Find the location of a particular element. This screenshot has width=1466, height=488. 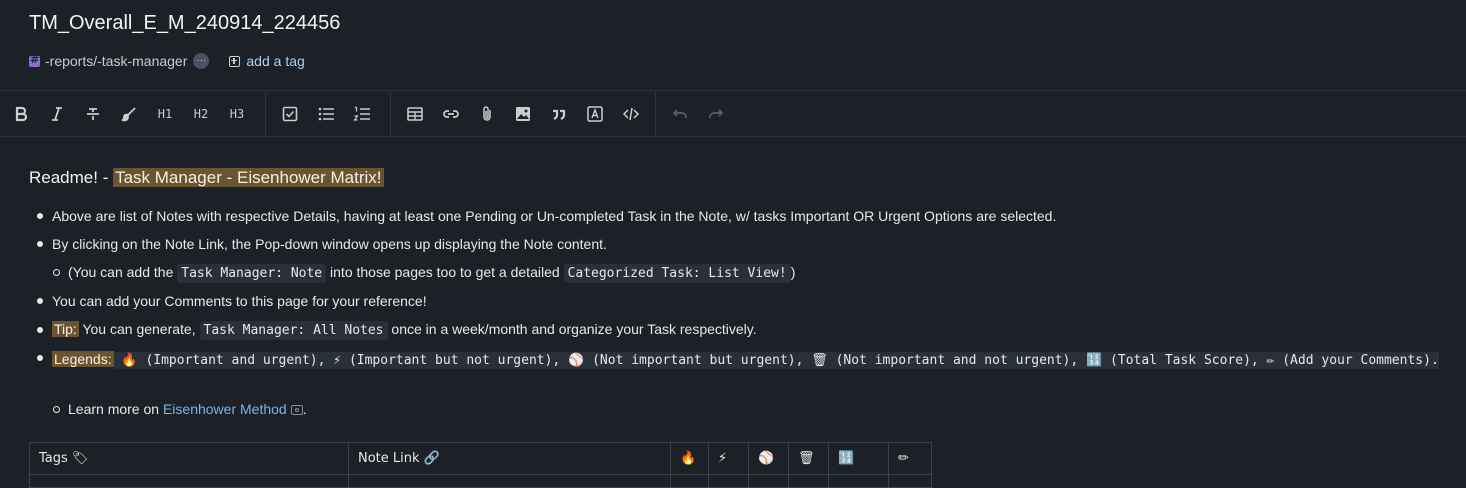

readme-prefix: Readme! - is located at coordinates (71, 177).